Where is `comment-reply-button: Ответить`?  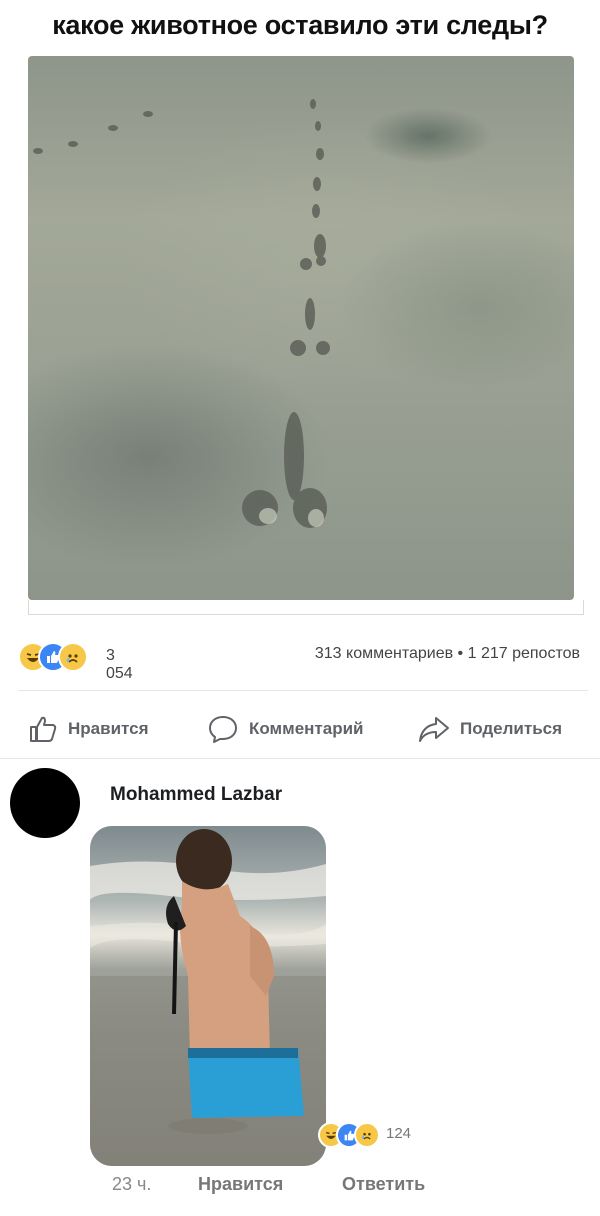
comment-reply-button: Ответить is located at coordinates (383, 1184).